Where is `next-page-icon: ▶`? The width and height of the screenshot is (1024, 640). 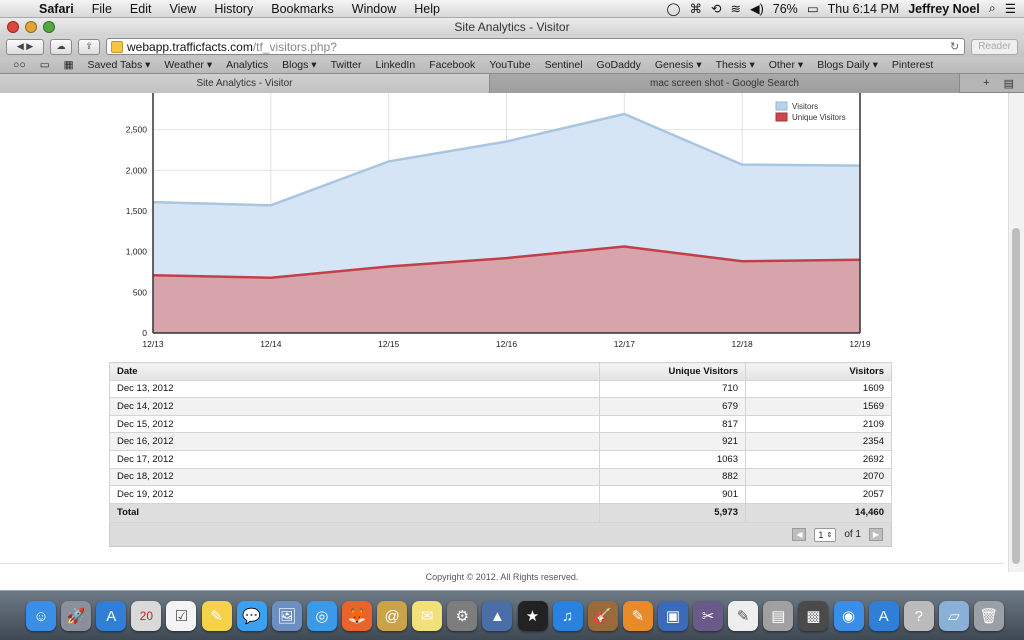 next-page-icon: ▶ is located at coordinates (876, 534).